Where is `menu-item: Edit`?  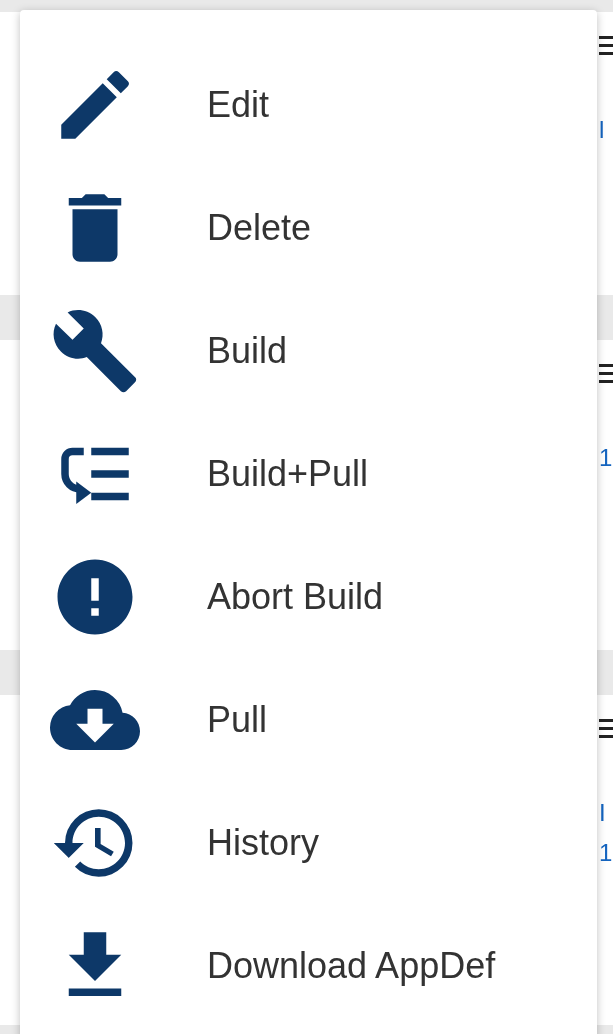
menu-item: Edit is located at coordinates (308, 104).